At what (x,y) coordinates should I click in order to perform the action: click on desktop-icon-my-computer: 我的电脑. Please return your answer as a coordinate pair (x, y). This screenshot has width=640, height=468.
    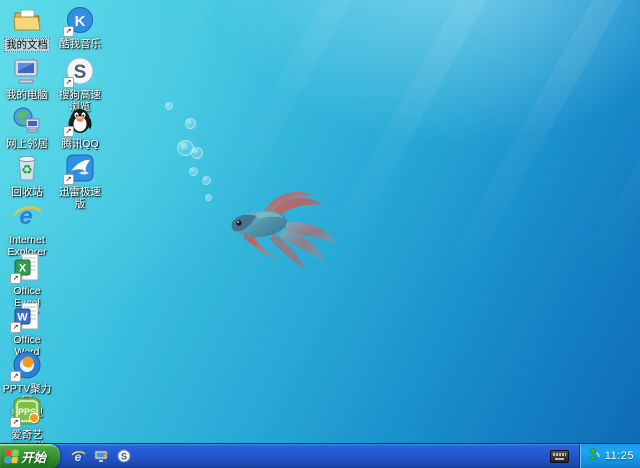
    Looking at the image, I should click on (27, 78).